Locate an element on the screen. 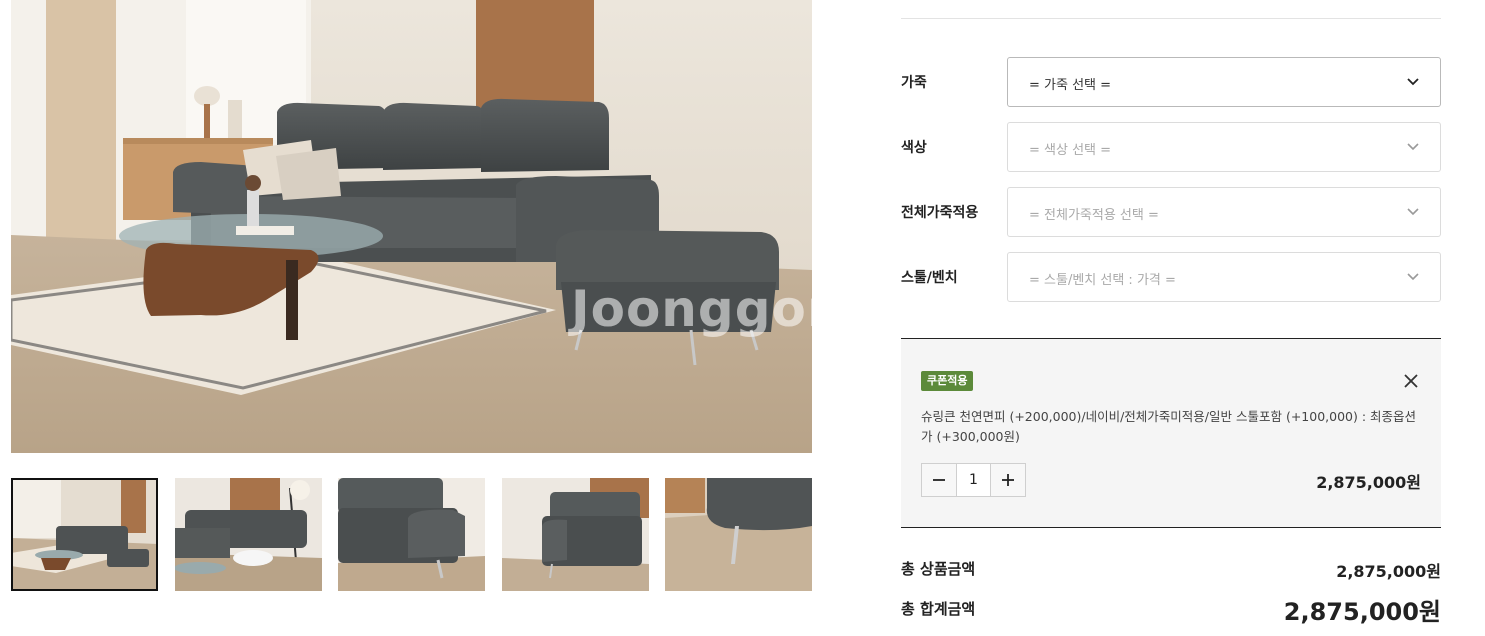 The height and width of the screenshot is (636, 1485). option-row-full-leather: 전체가죽적용 = 전체가죽적용 선택 = is located at coordinates (1171, 212).